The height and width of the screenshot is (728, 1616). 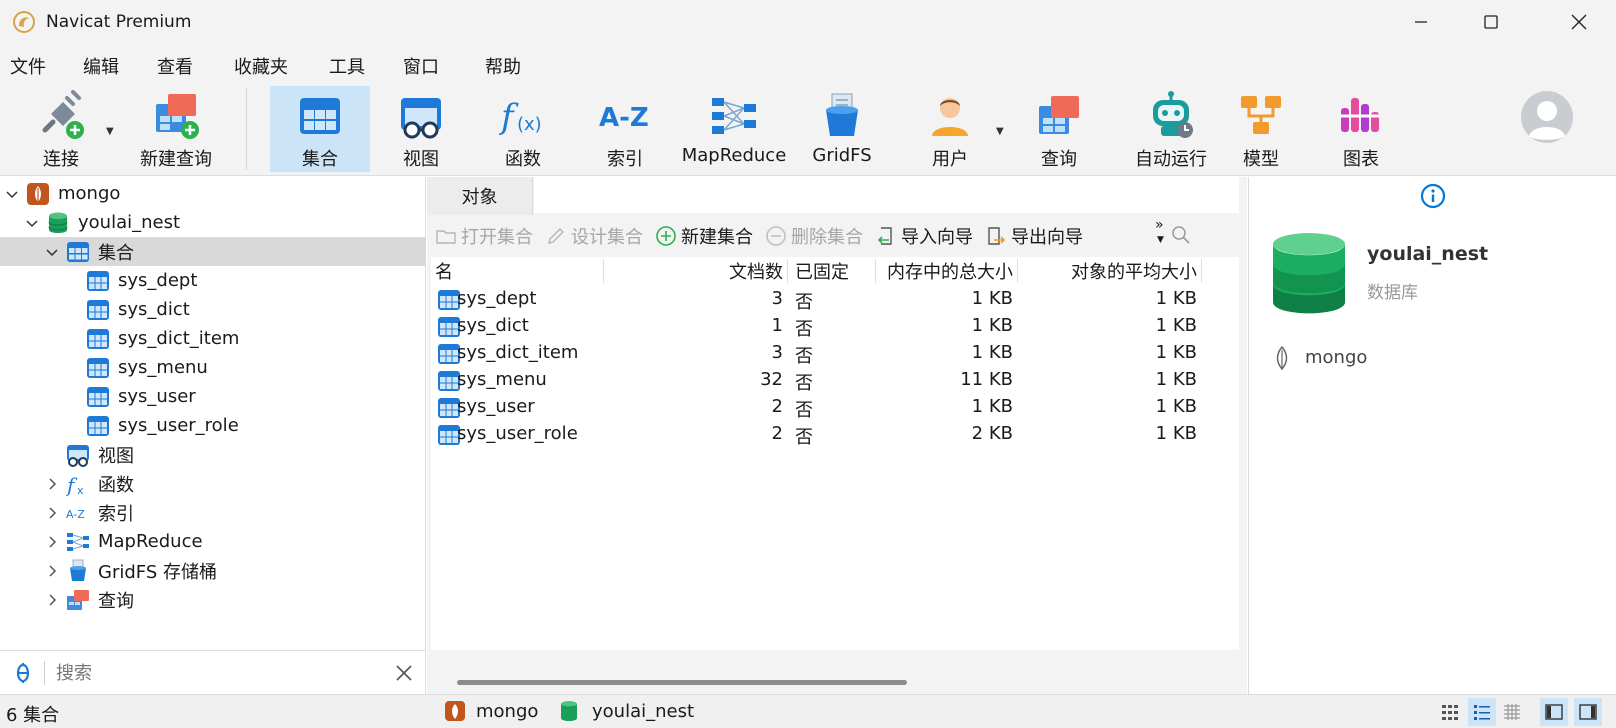 I want to click on toolbar-new-query-button: 新建查询, so click(x=176, y=129).